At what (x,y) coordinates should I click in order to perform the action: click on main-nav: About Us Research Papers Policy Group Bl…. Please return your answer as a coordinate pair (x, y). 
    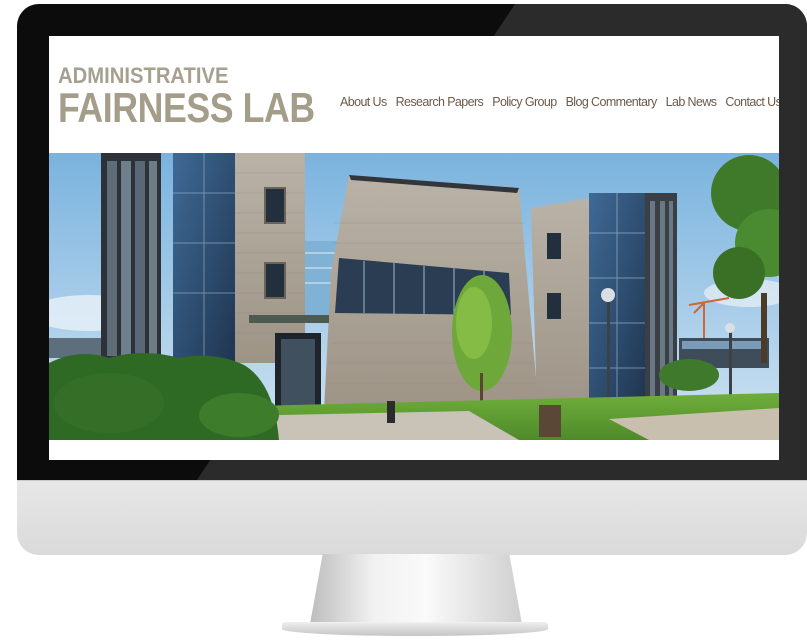
    Looking at the image, I should click on (559, 102).